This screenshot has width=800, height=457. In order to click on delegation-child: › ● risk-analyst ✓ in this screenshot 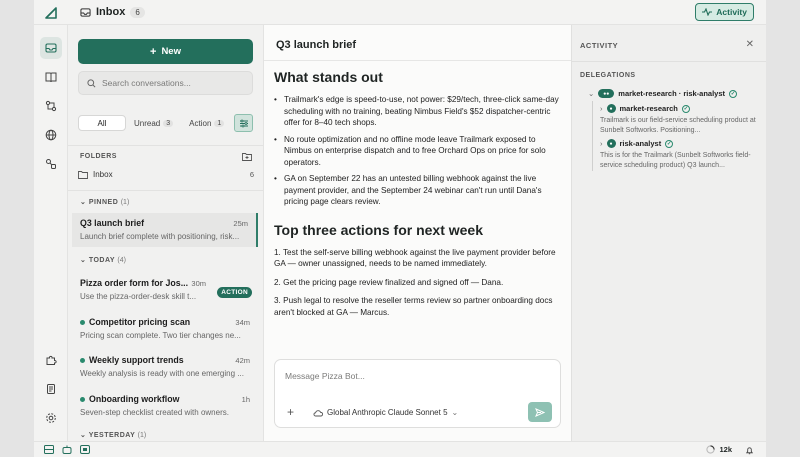, I will do `click(637, 143)`.